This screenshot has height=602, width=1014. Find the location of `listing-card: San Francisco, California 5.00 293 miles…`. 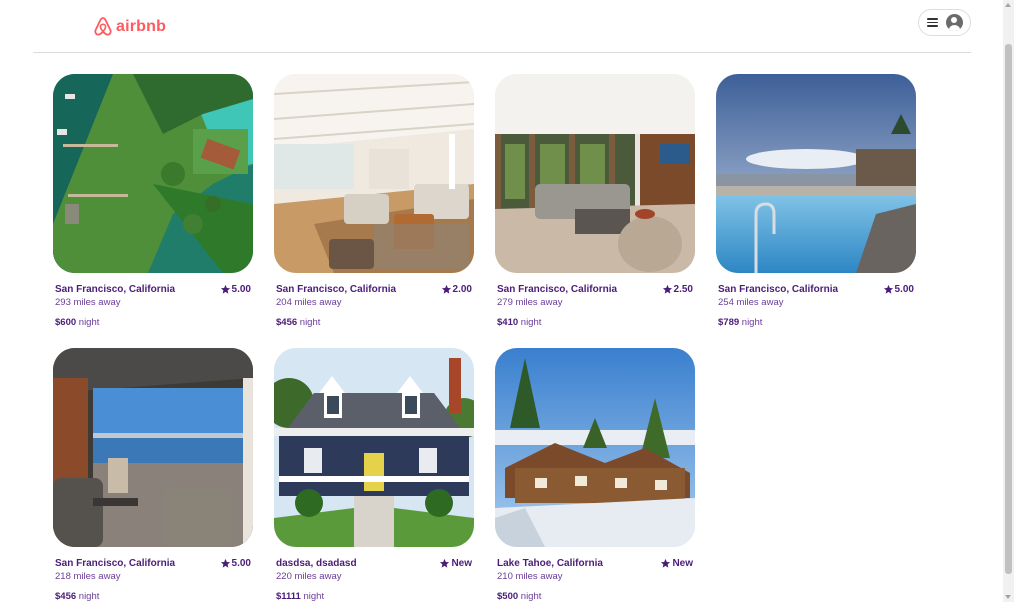

listing-card: San Francisco, California 5.00 293 miles… is located at coordinates (153, 201).